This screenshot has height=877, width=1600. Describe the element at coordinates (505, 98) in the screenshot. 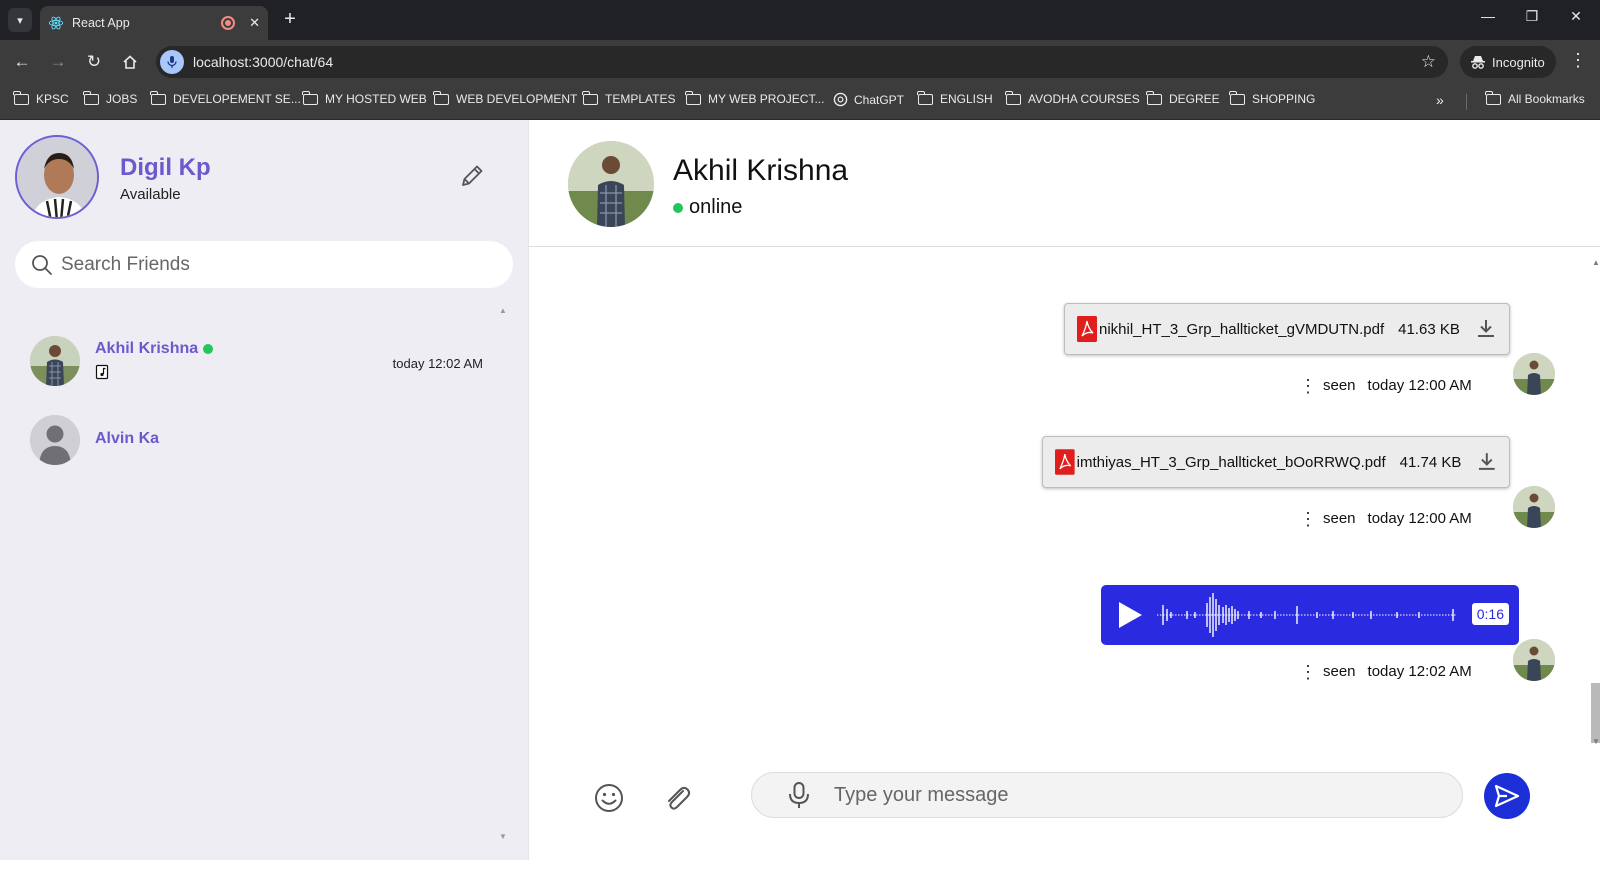

I see `bookmark-web-development: WEB DEVELOPMENT` at that location.